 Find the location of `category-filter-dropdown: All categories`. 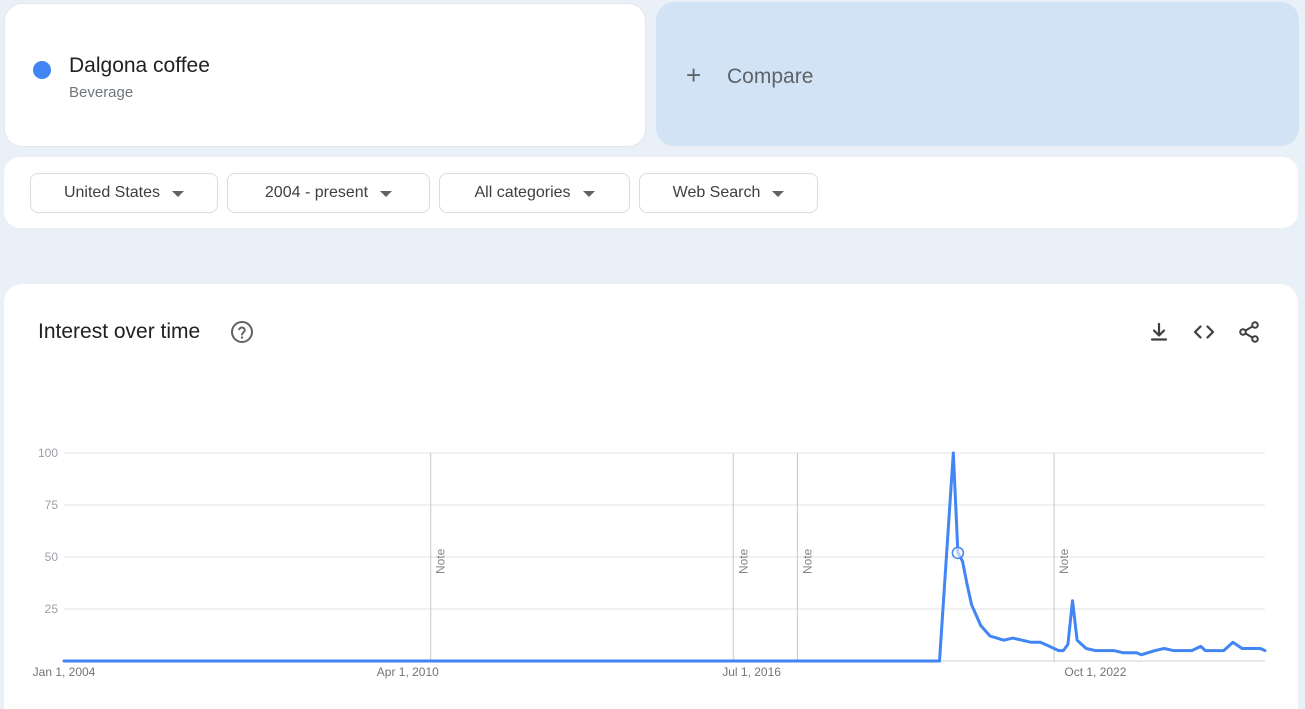

category-filter-dropdown: All categories is located at coordinates (534, 193).